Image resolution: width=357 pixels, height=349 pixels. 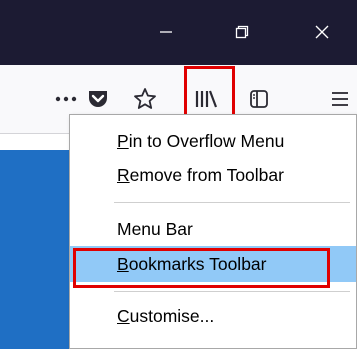 What do you see at coordinates (155, 228) in the screenshot?
I see `menu-item-label: Menu Bar` at bounding box center [155, 228].